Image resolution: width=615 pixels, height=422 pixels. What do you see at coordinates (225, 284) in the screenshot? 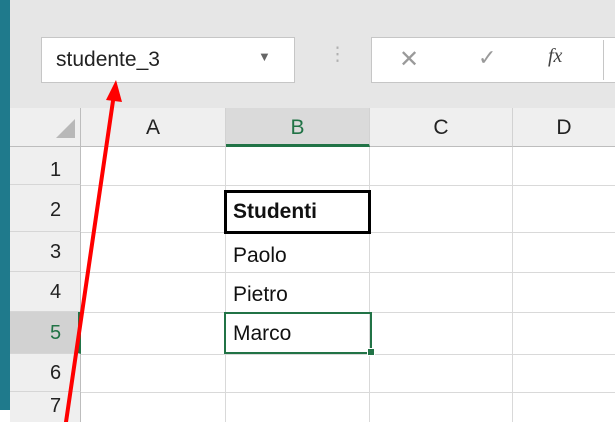
I see `gridline-col-b` at bounding box center [225, 284].